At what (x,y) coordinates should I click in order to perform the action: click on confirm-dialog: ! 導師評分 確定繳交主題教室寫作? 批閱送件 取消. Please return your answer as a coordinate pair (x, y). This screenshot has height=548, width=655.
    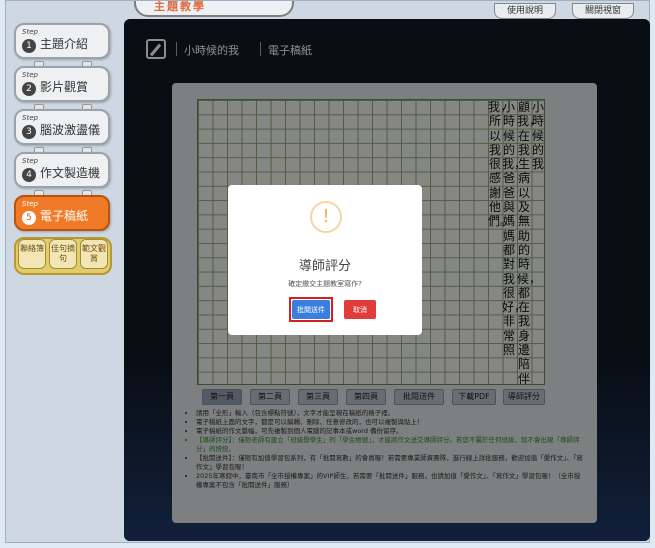
    Looking at the image, I should click on (325, 260).